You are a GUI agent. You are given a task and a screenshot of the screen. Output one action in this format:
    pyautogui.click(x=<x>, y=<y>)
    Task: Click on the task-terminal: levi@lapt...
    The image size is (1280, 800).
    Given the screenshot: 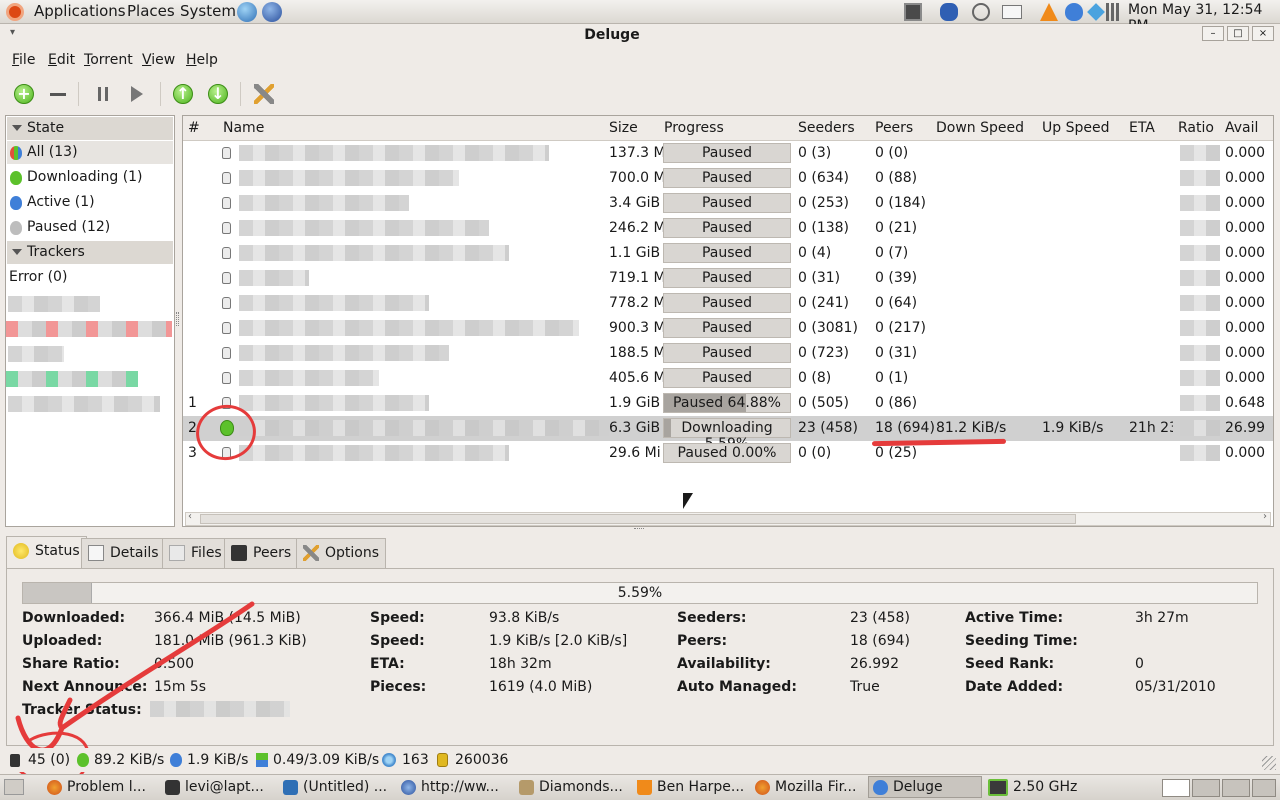 What is the action you would take?
    pyautogui.click(x=217, y=787)
    